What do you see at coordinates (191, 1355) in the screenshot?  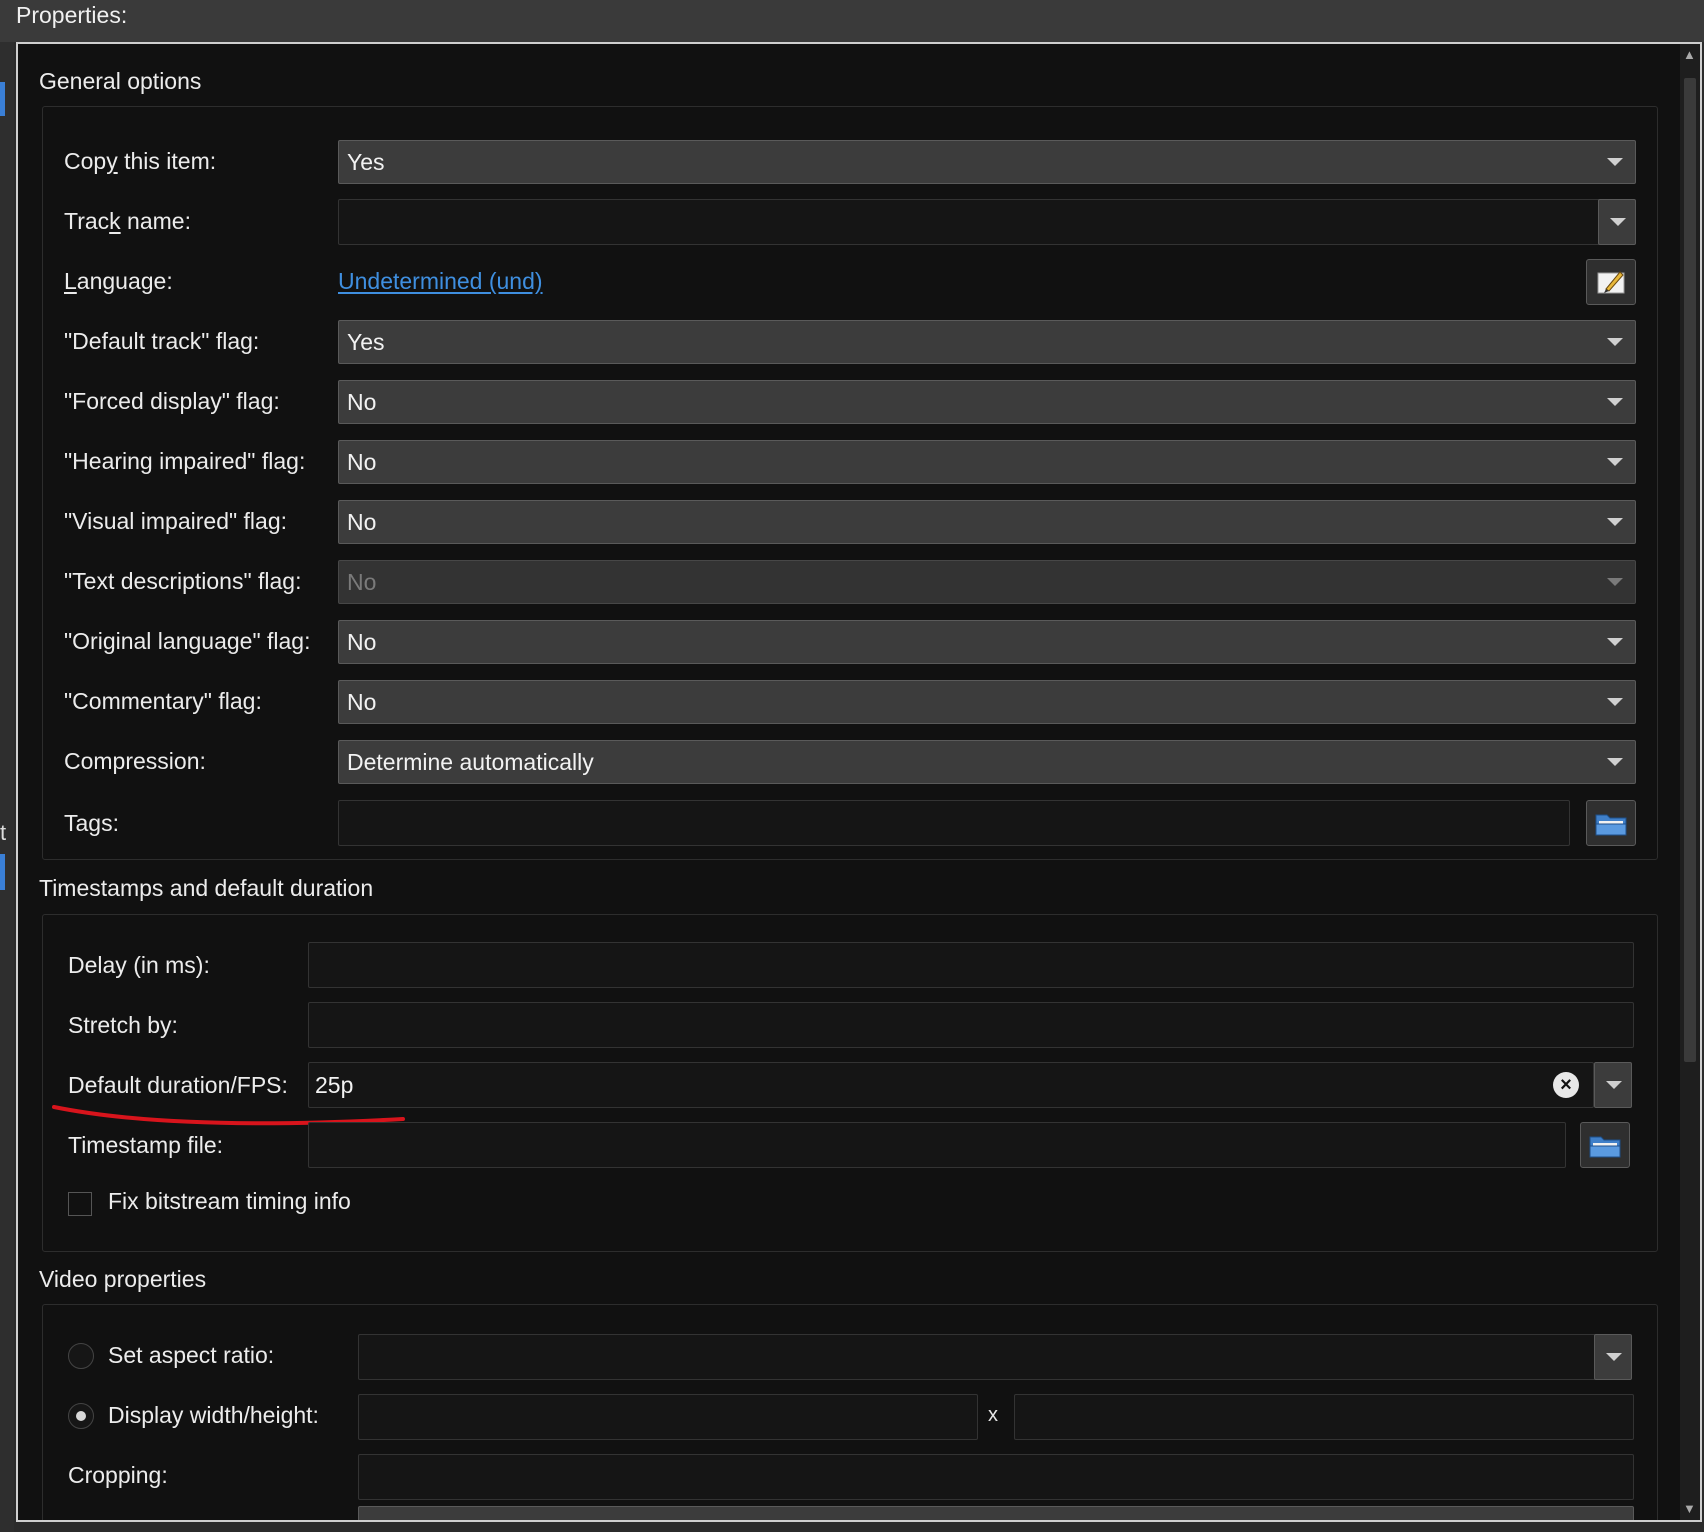 I see `aspect-ratio-label: Set aspect ratio:` at bounding box center [191, 1355].